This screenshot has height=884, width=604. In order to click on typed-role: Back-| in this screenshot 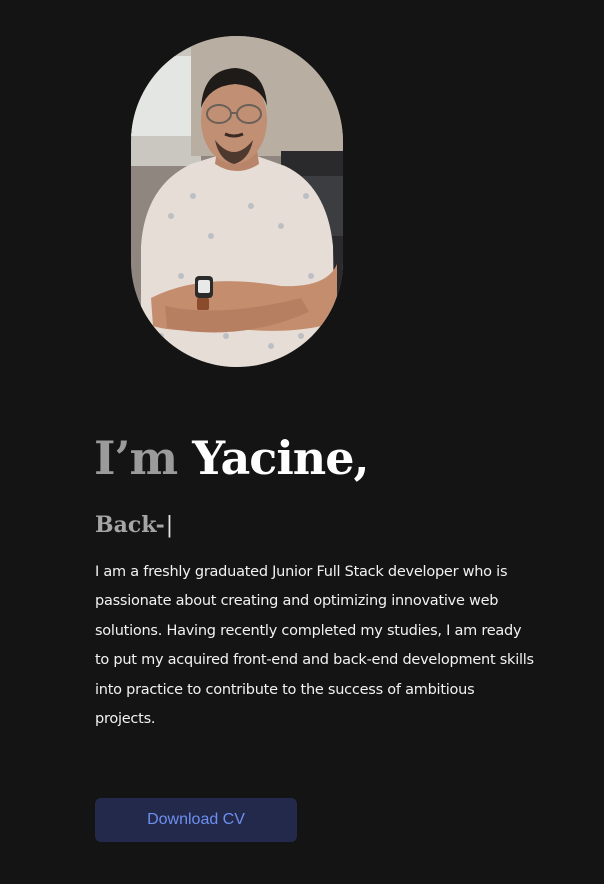, I will do `click(134, 525)`.